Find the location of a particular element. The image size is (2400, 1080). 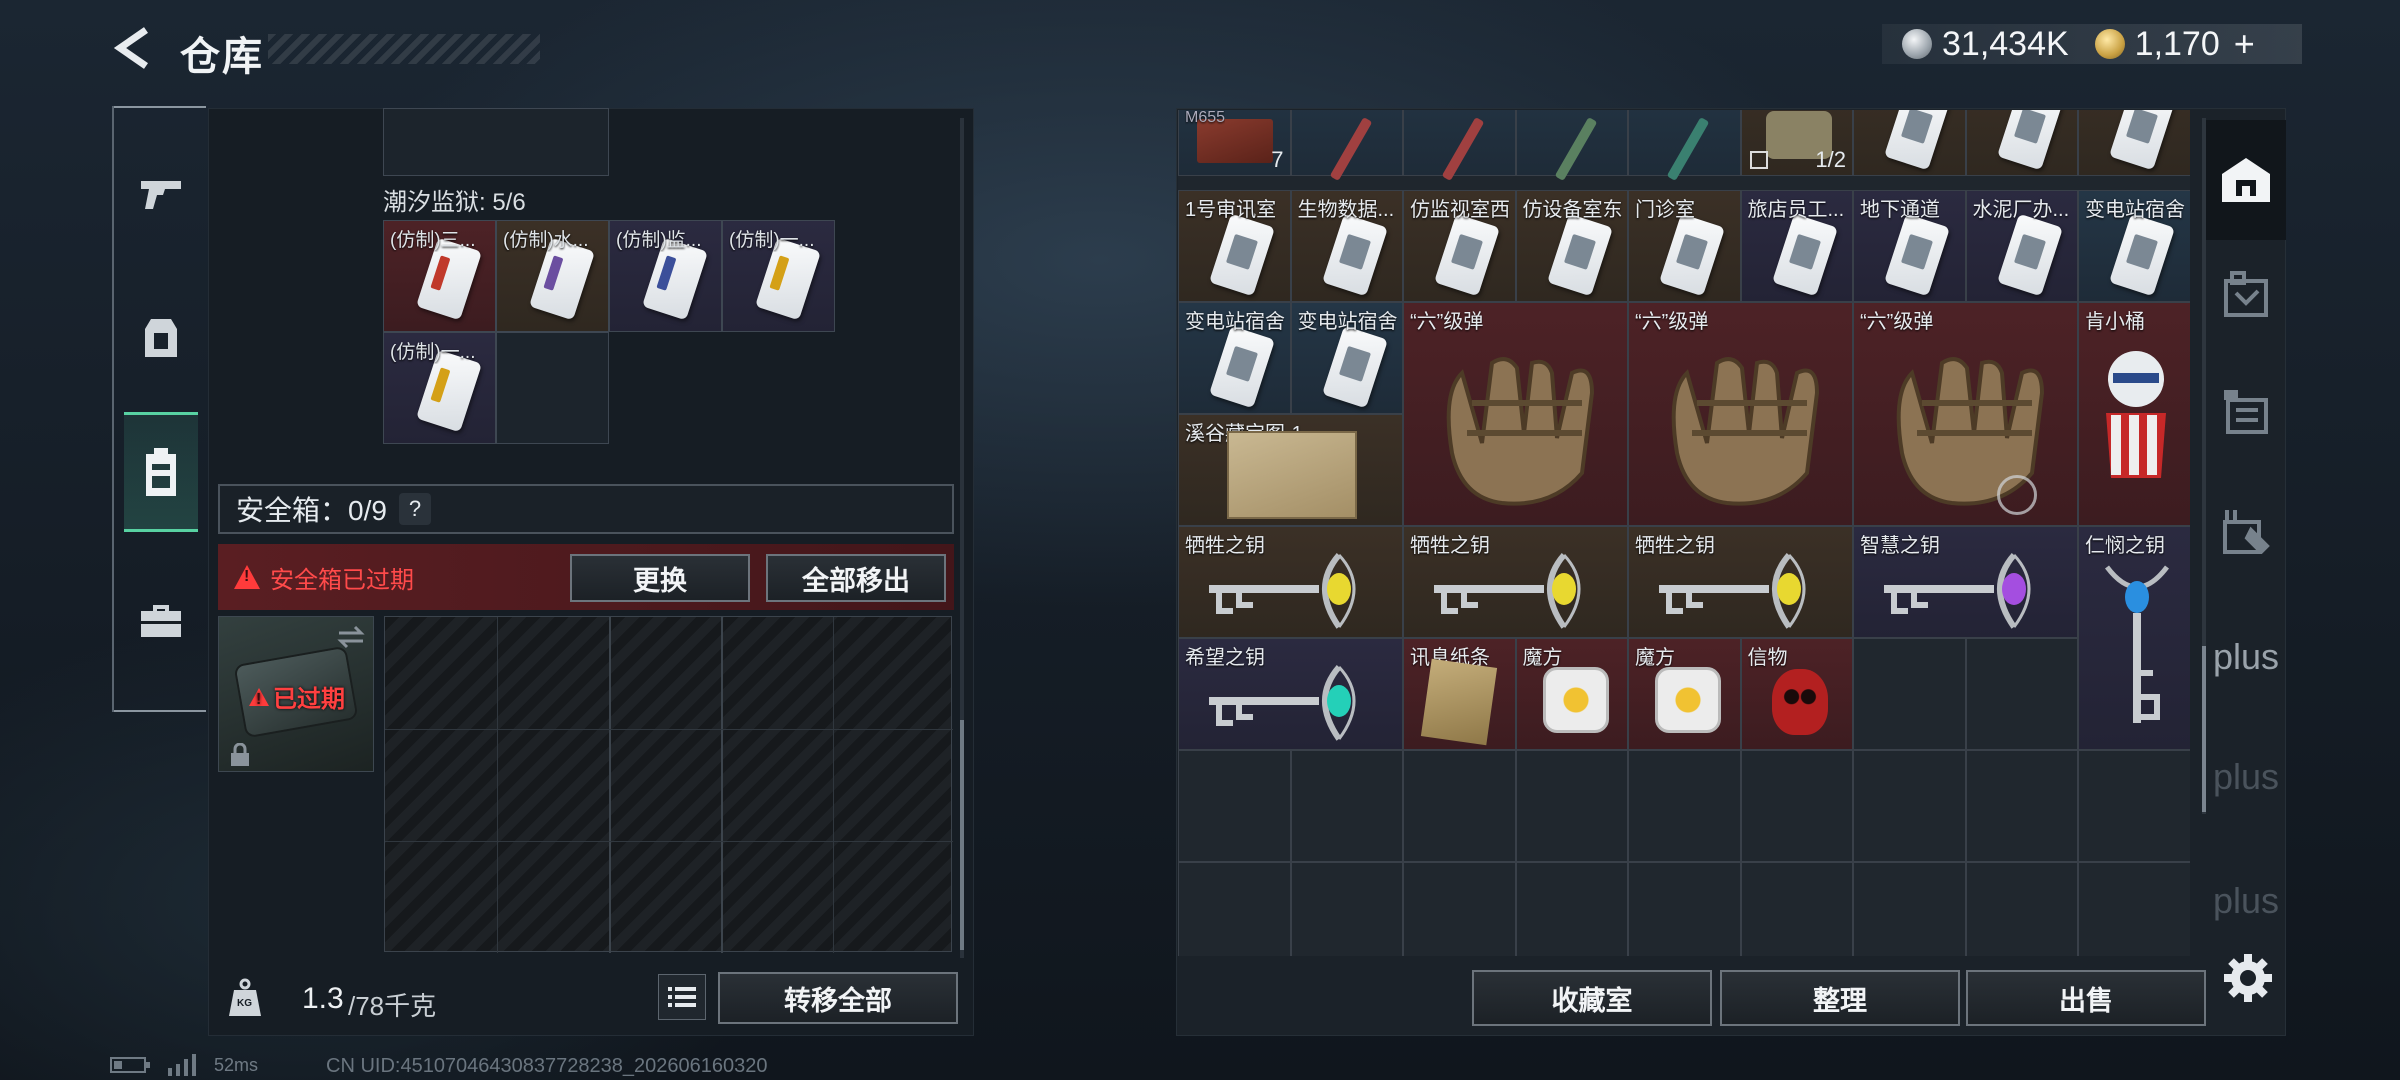

add-tab-button: plus is located at coordinates (2246, 657).